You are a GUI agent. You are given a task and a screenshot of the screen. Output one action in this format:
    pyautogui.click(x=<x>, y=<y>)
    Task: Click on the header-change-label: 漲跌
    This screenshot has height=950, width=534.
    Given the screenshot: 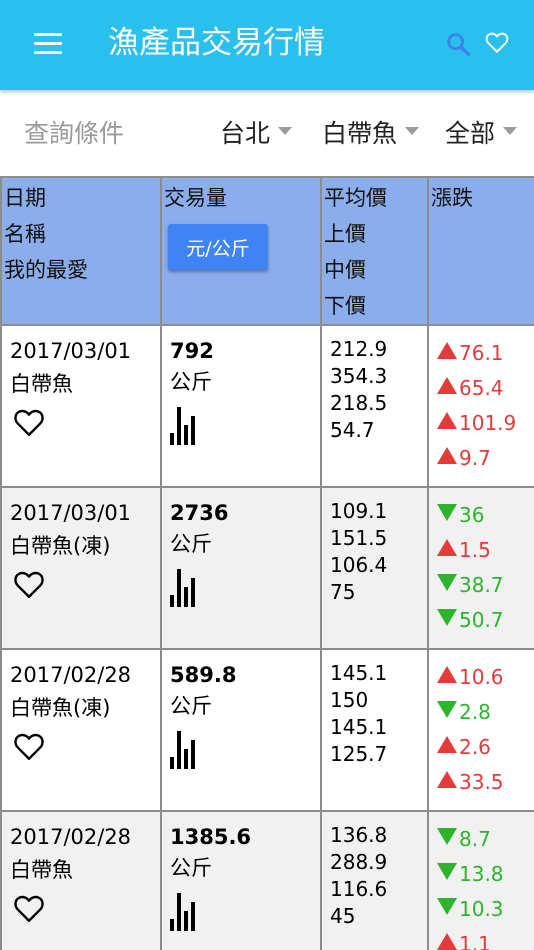 What is the action you would take?
    pyautogui.click(x=452, y=198)
    